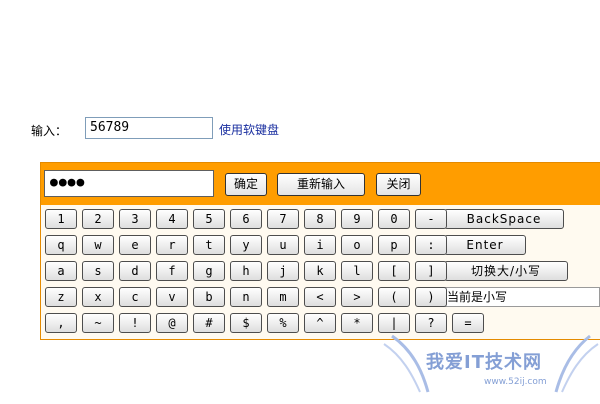  I want to click on reset-input-button: 重新输入, so click(321, 184).